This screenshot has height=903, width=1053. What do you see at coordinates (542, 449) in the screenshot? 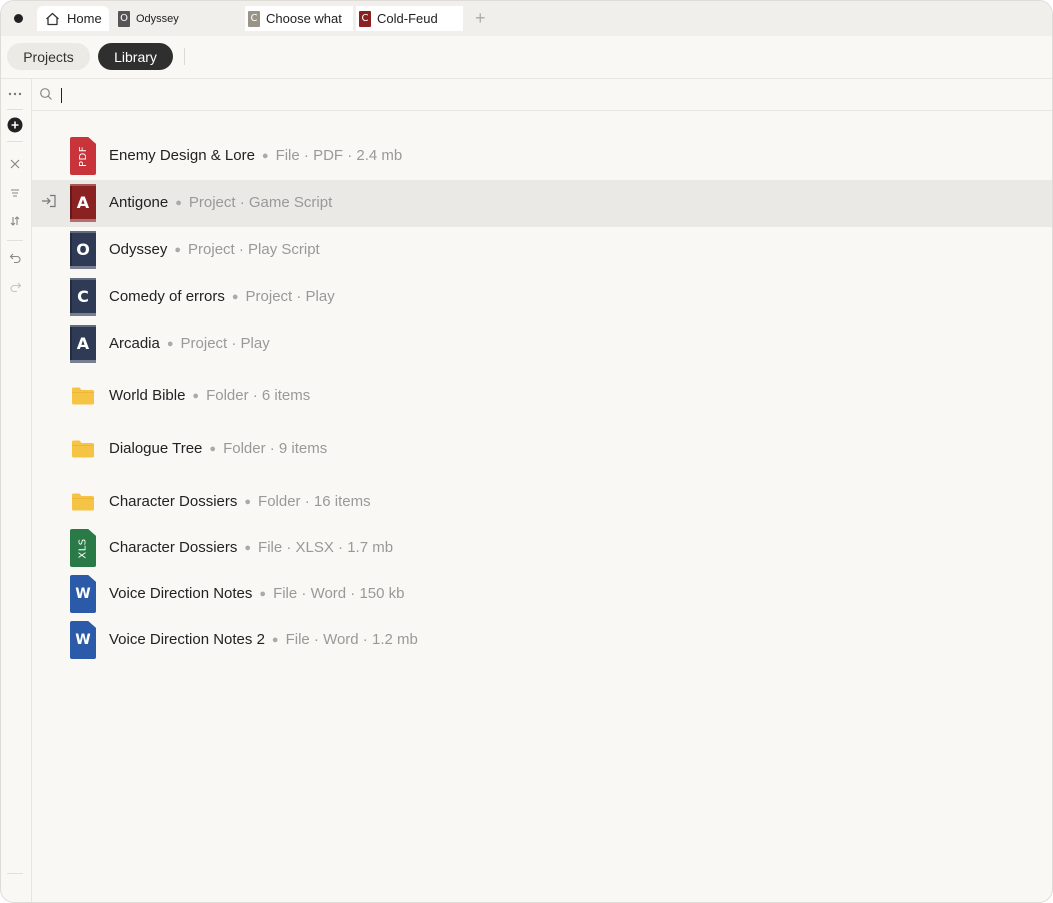
I see `list-item: Dialogue Tree ● Folder · 9 items` at bounding box center [542, 449].